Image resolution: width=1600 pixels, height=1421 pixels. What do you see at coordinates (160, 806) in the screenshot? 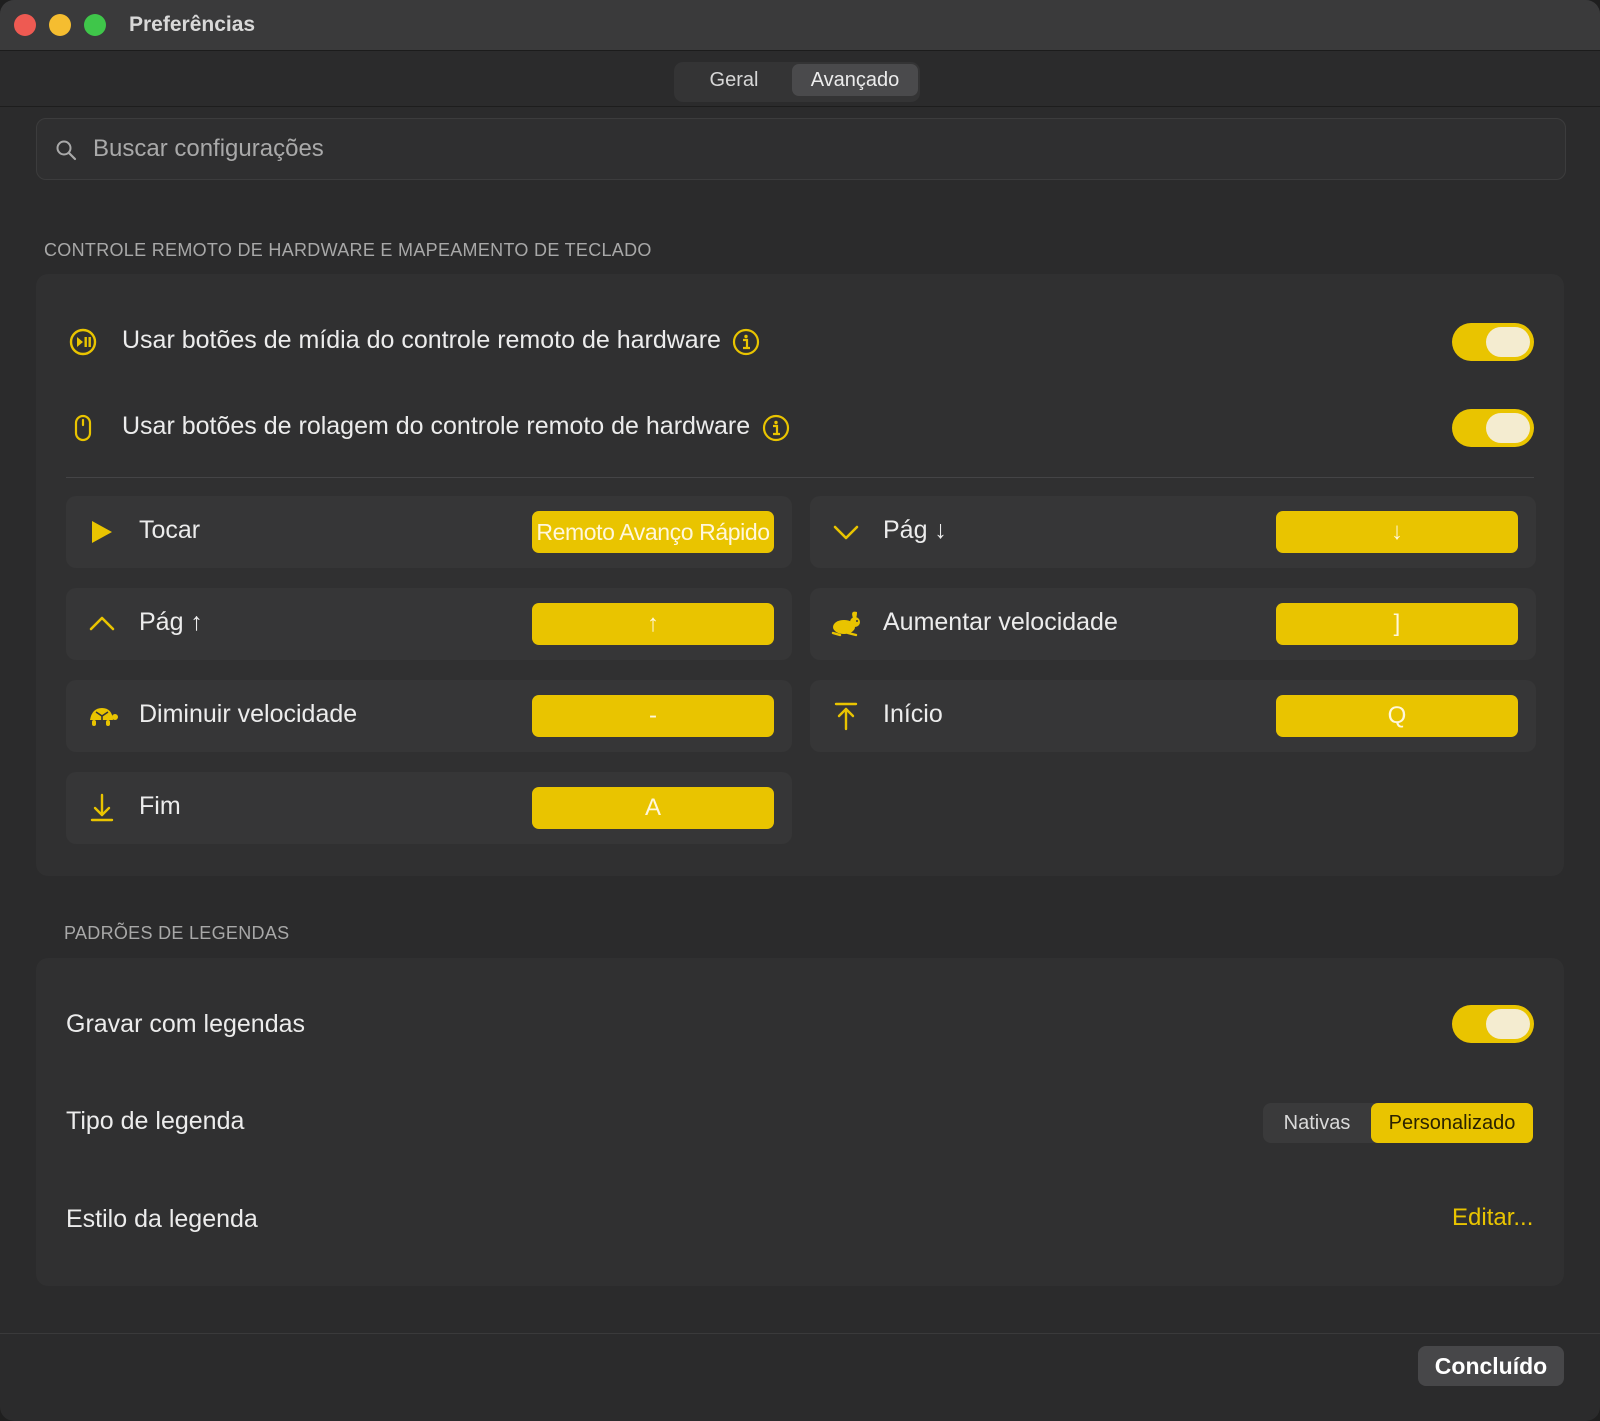
I see `mapping-label: Fim` at bounding box center [160, 806].